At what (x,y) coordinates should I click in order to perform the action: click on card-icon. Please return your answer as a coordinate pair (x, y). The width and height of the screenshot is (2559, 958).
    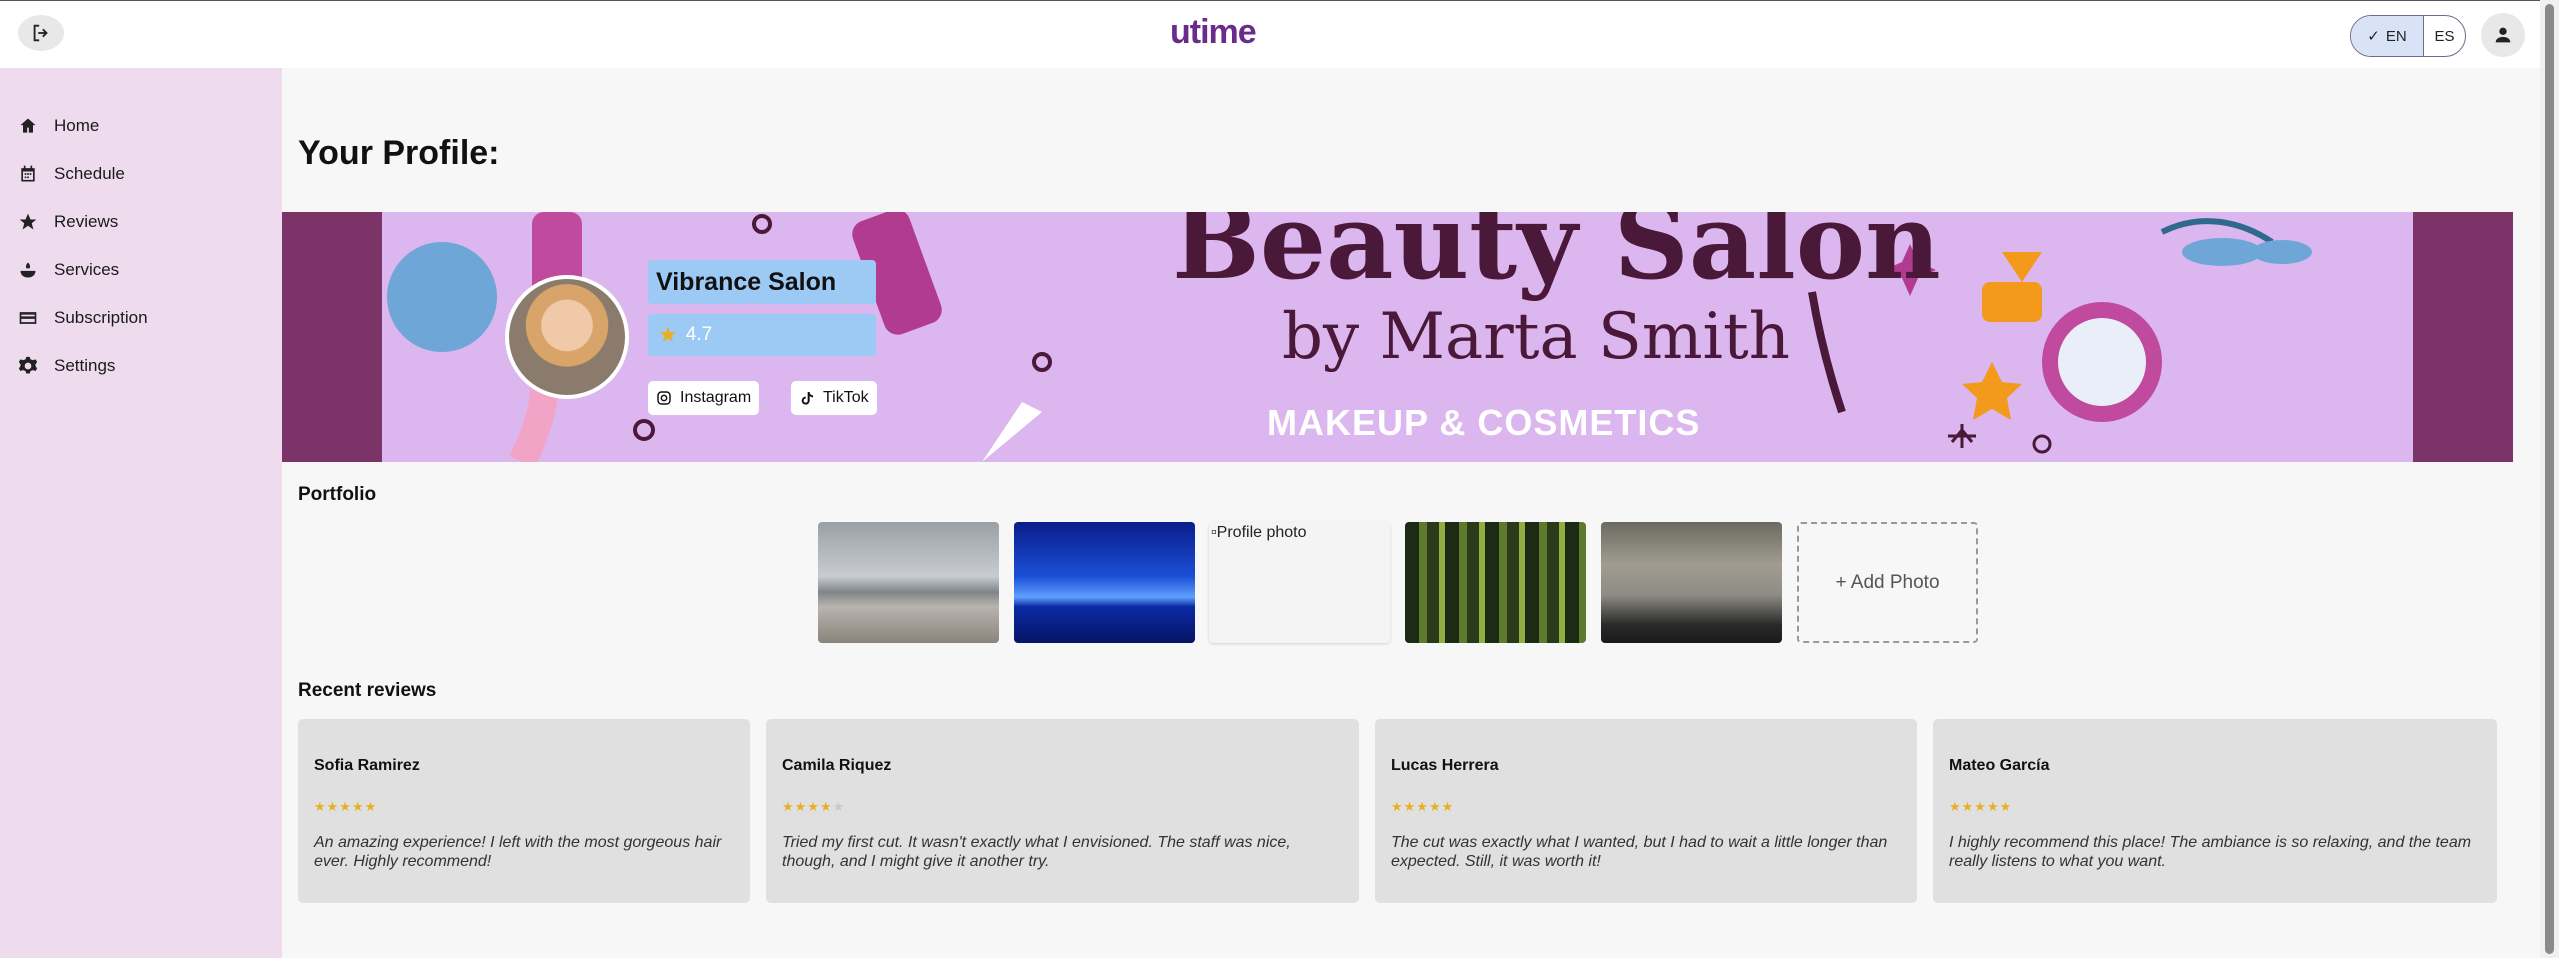
    Looking at the image, I should click on (28, 318).